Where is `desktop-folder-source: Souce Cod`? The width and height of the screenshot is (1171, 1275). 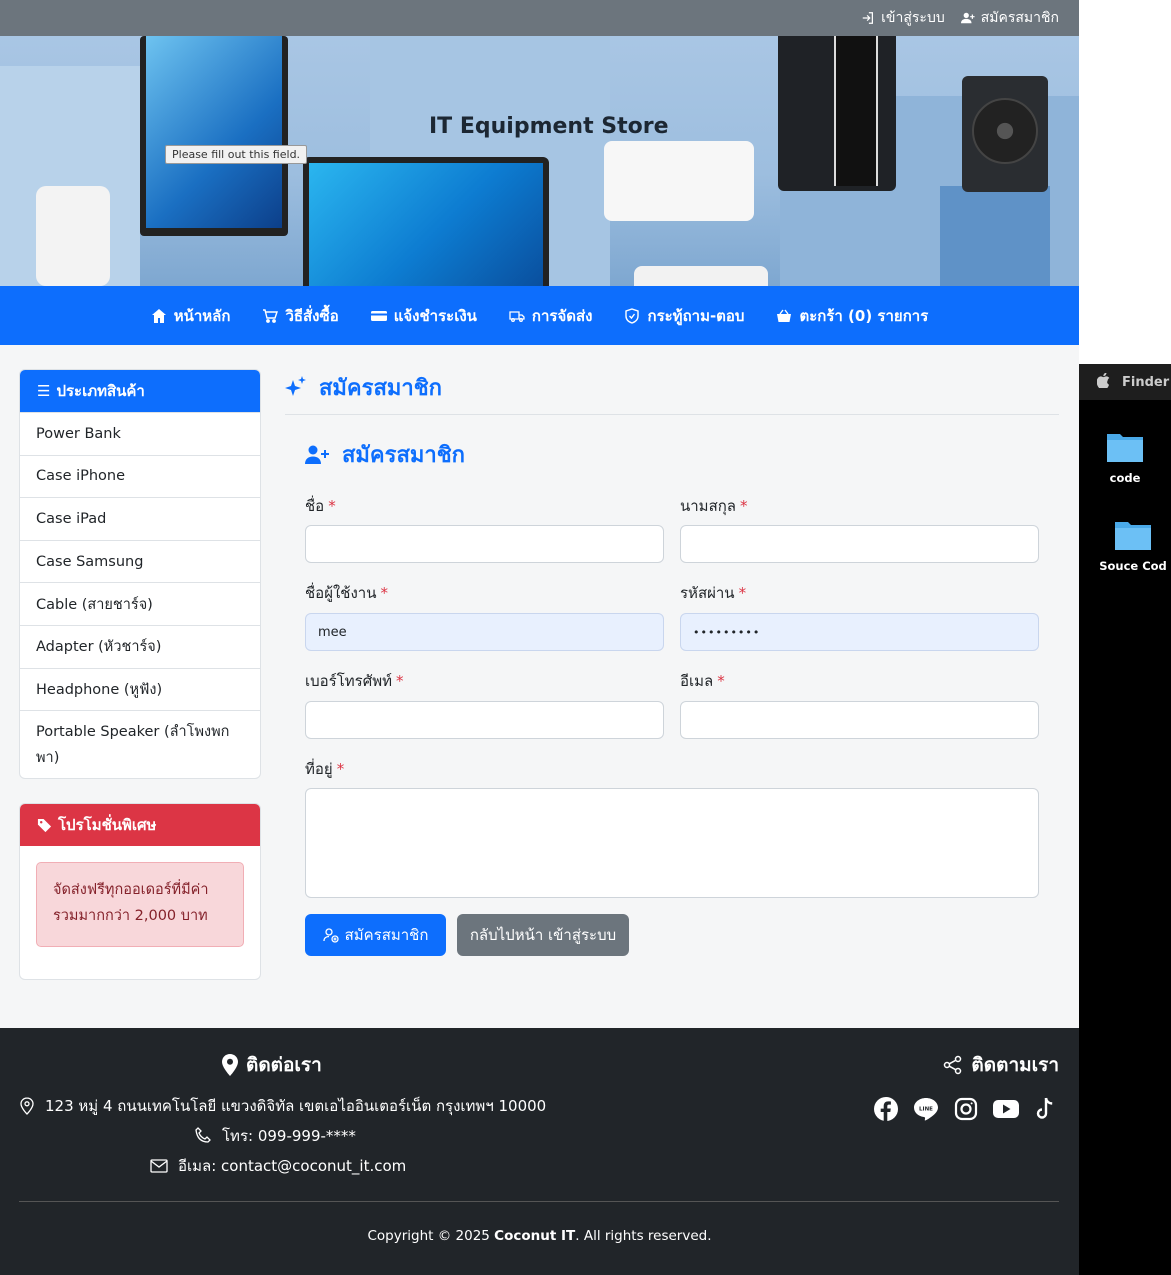
desktop-folder-source: Souce Cod is located at coordinates (1129, 545).